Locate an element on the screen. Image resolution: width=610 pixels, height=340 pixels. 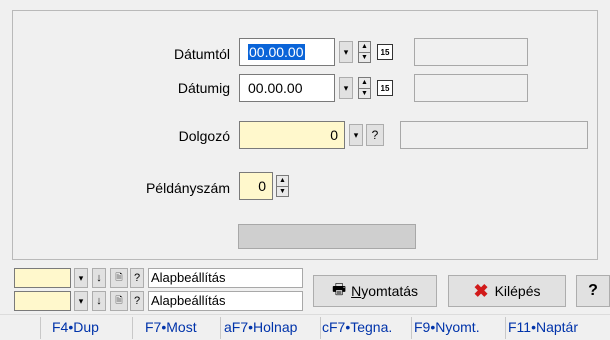
preset-2-dropdown-button: ▾ is located at coordinates (81, 301).